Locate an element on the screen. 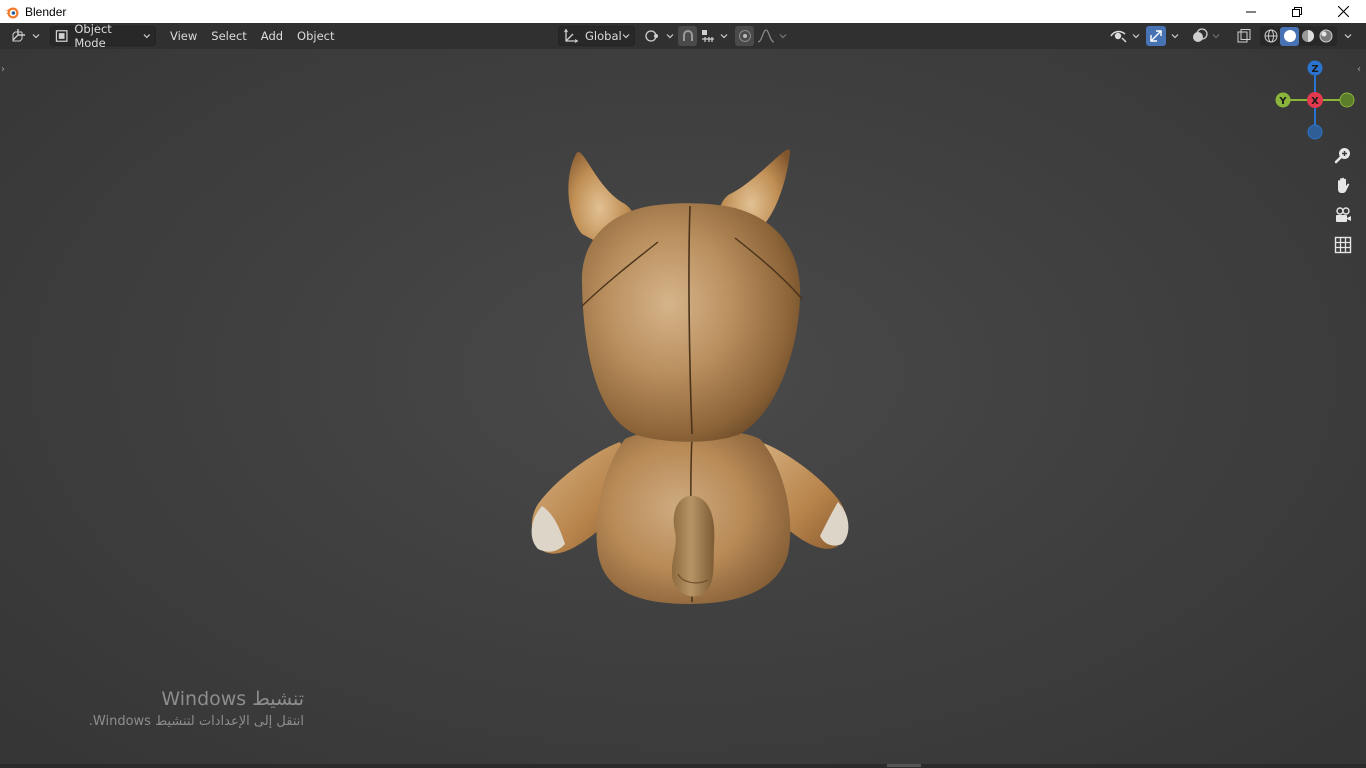  close-icon is located at coordinates (1343, 11).